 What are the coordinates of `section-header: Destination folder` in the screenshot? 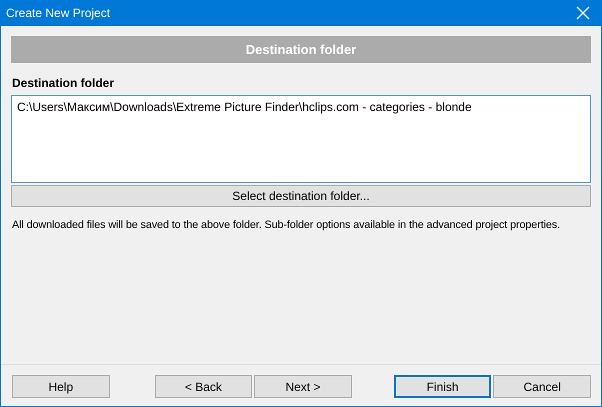 It's located at (301, 49).